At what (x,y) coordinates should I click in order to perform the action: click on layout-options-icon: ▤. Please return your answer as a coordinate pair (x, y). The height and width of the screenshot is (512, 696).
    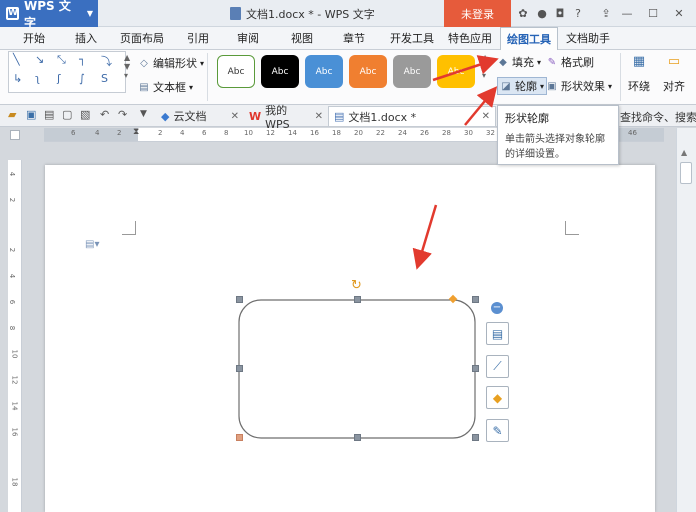
    Looking at the image, I should click on (497, 333).